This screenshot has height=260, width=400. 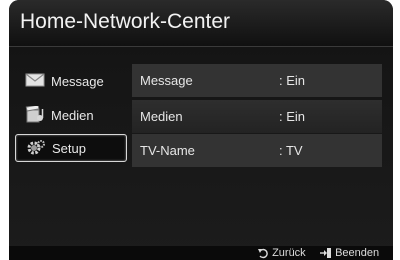 I want to click on back-hint: Zurück, so click(x=281, y=253).